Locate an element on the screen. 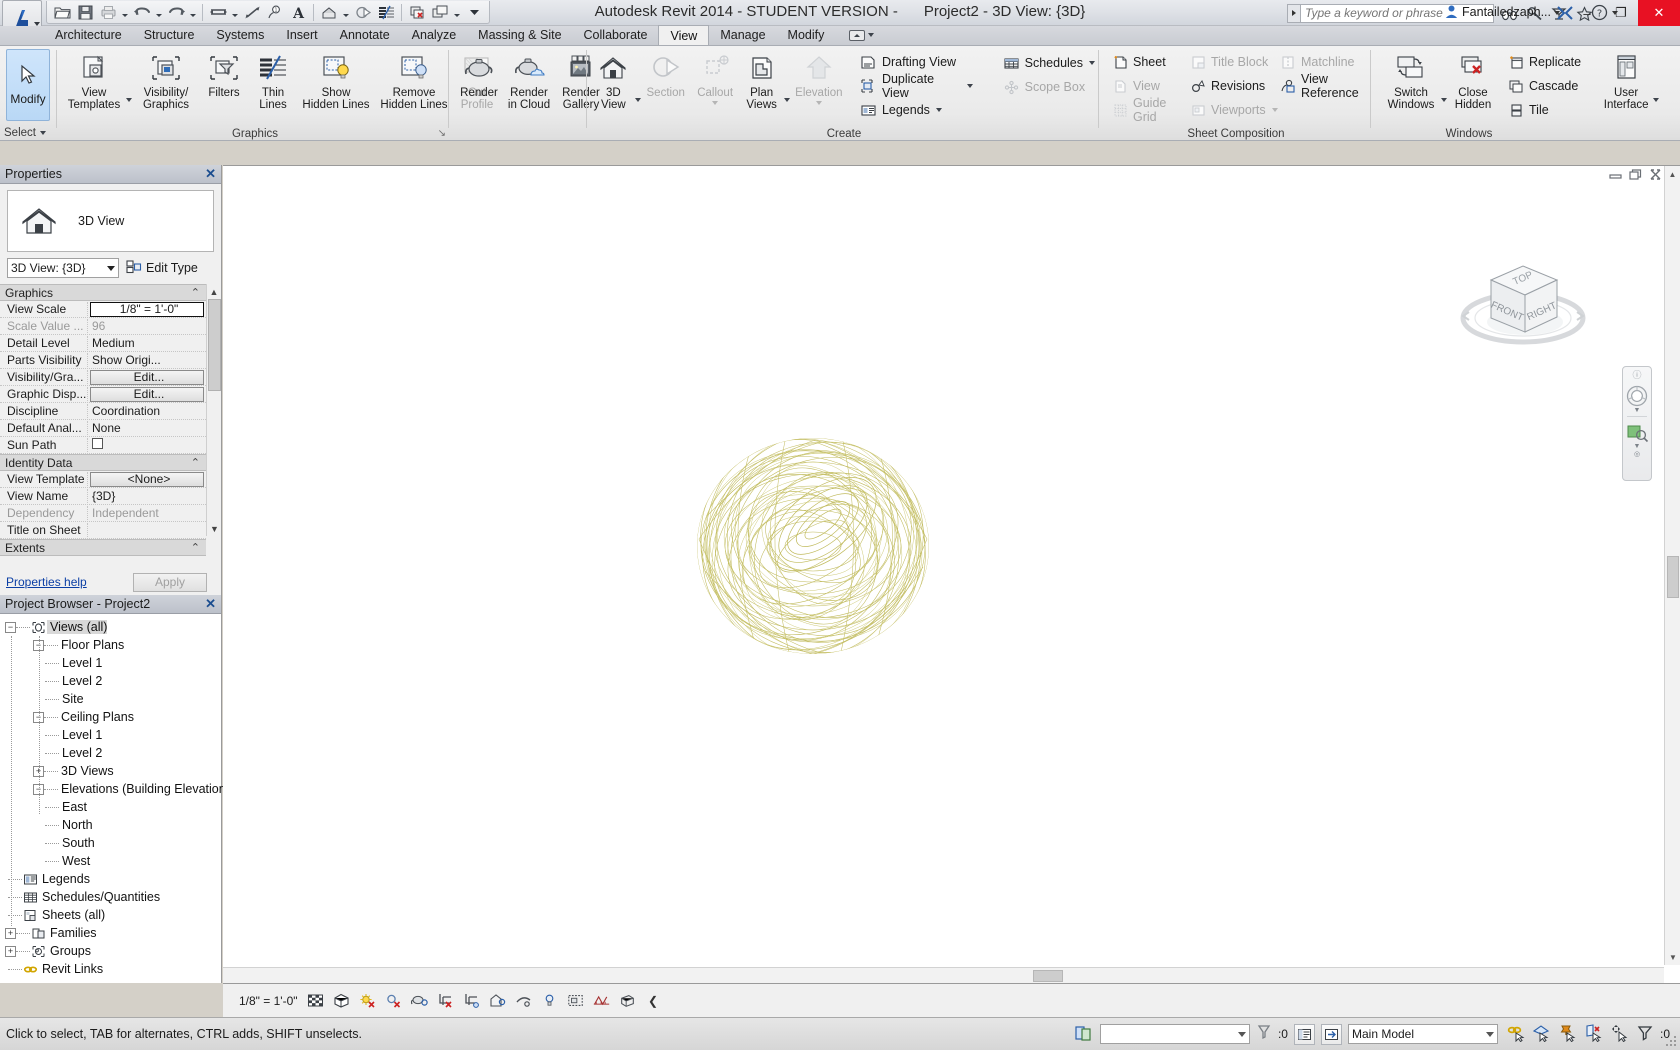 The image size is (1680, 1050). title-block-row: Title Block is located at coordinates (1231, 62).